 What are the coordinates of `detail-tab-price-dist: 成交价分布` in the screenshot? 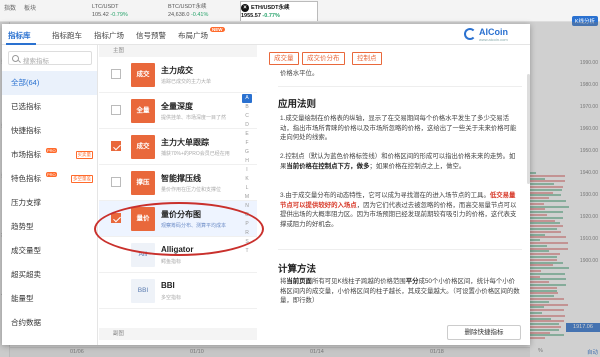 It's located at (323, 58).